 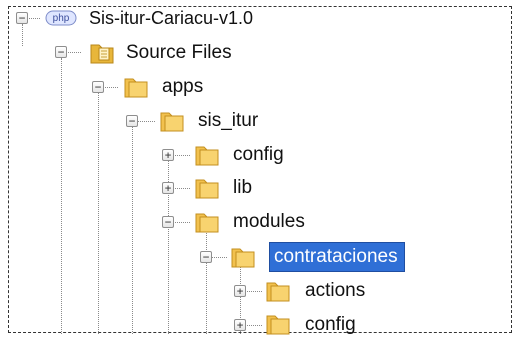 What do you see at coordinates (335, 290) in the screenshot?
I see `actions-label: actions` at bounding box center [335, 290].